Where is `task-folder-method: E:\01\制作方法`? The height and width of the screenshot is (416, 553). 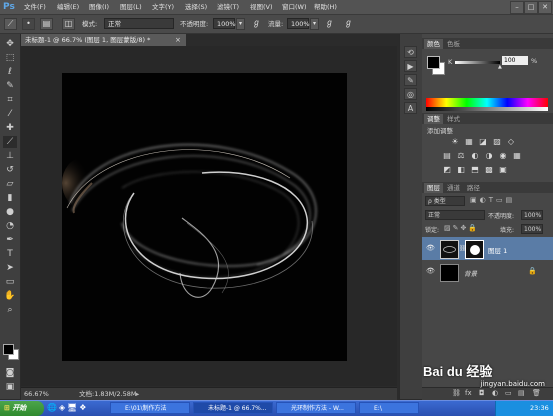 task-folder-method: E:\01\制作方法 is located at coordinates (150, 408).